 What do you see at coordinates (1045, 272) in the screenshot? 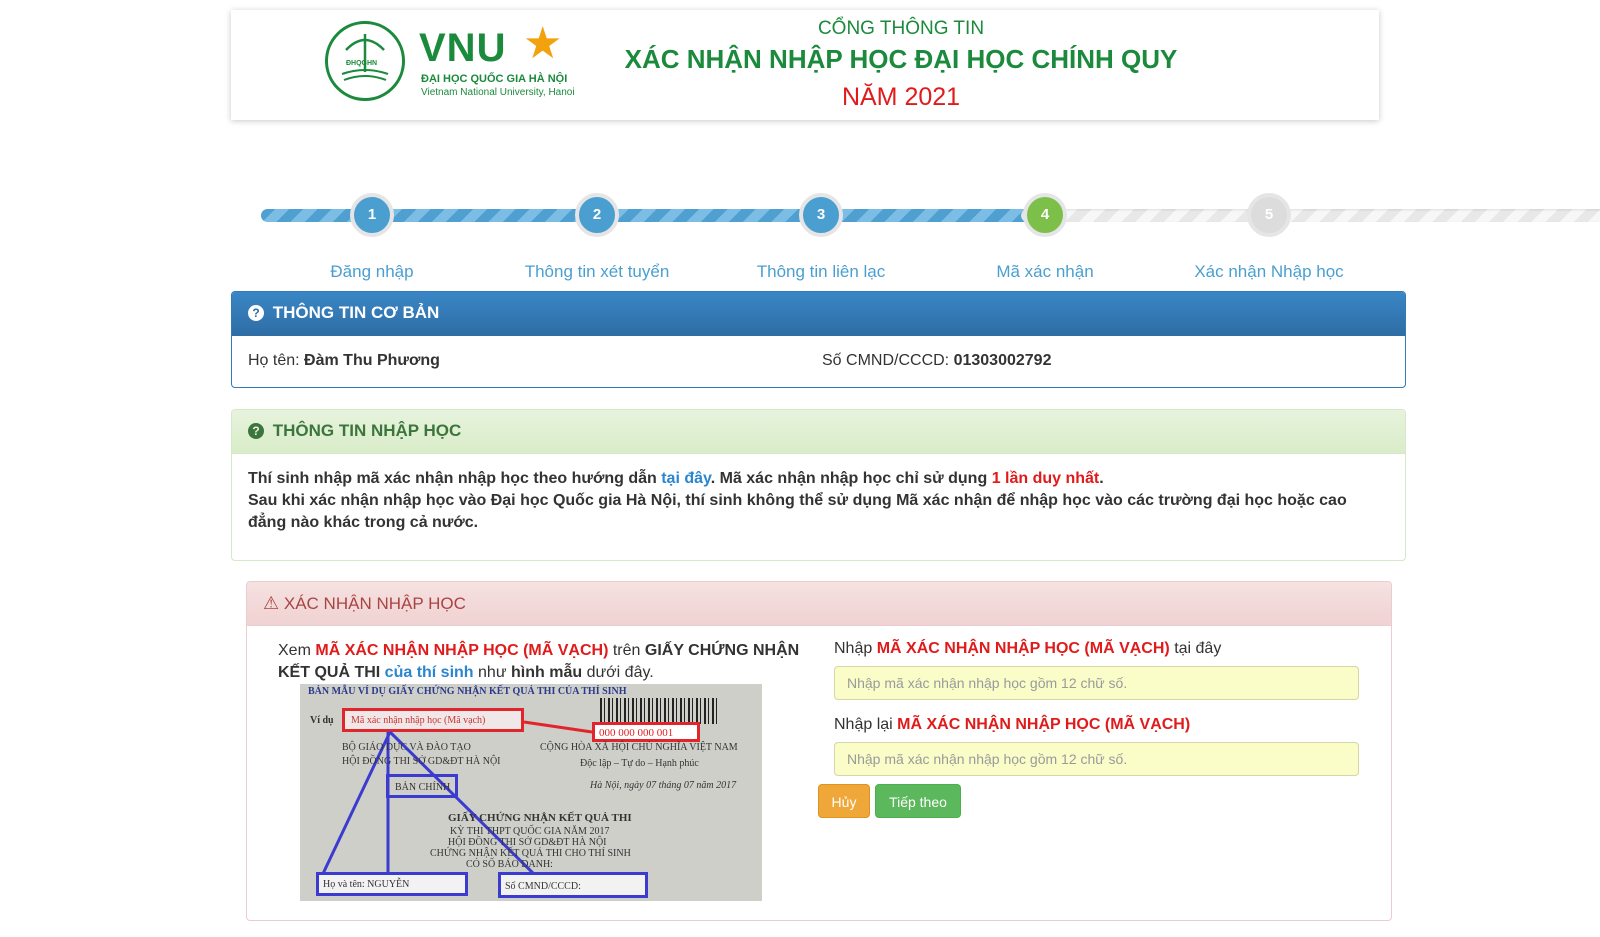
I see `step-4-label: Mã xác nhận` at bounding box center [1045, 272].